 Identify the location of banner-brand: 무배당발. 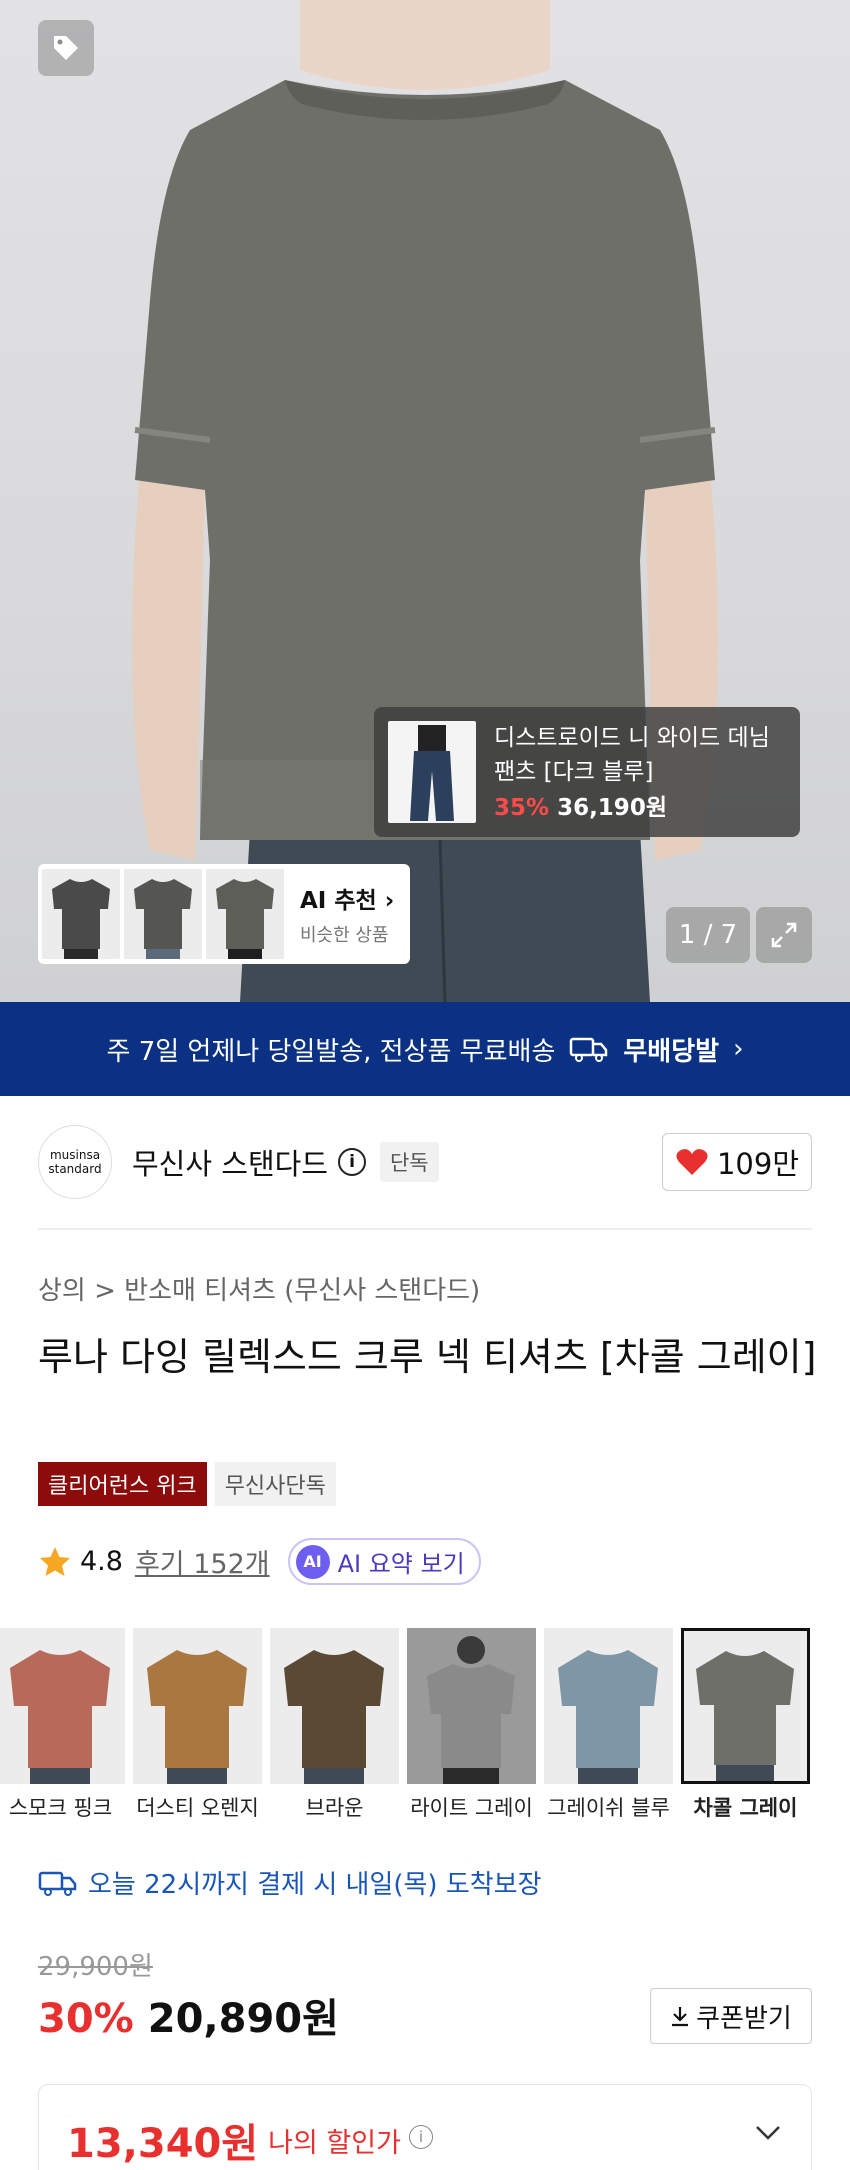
(671, 1051).